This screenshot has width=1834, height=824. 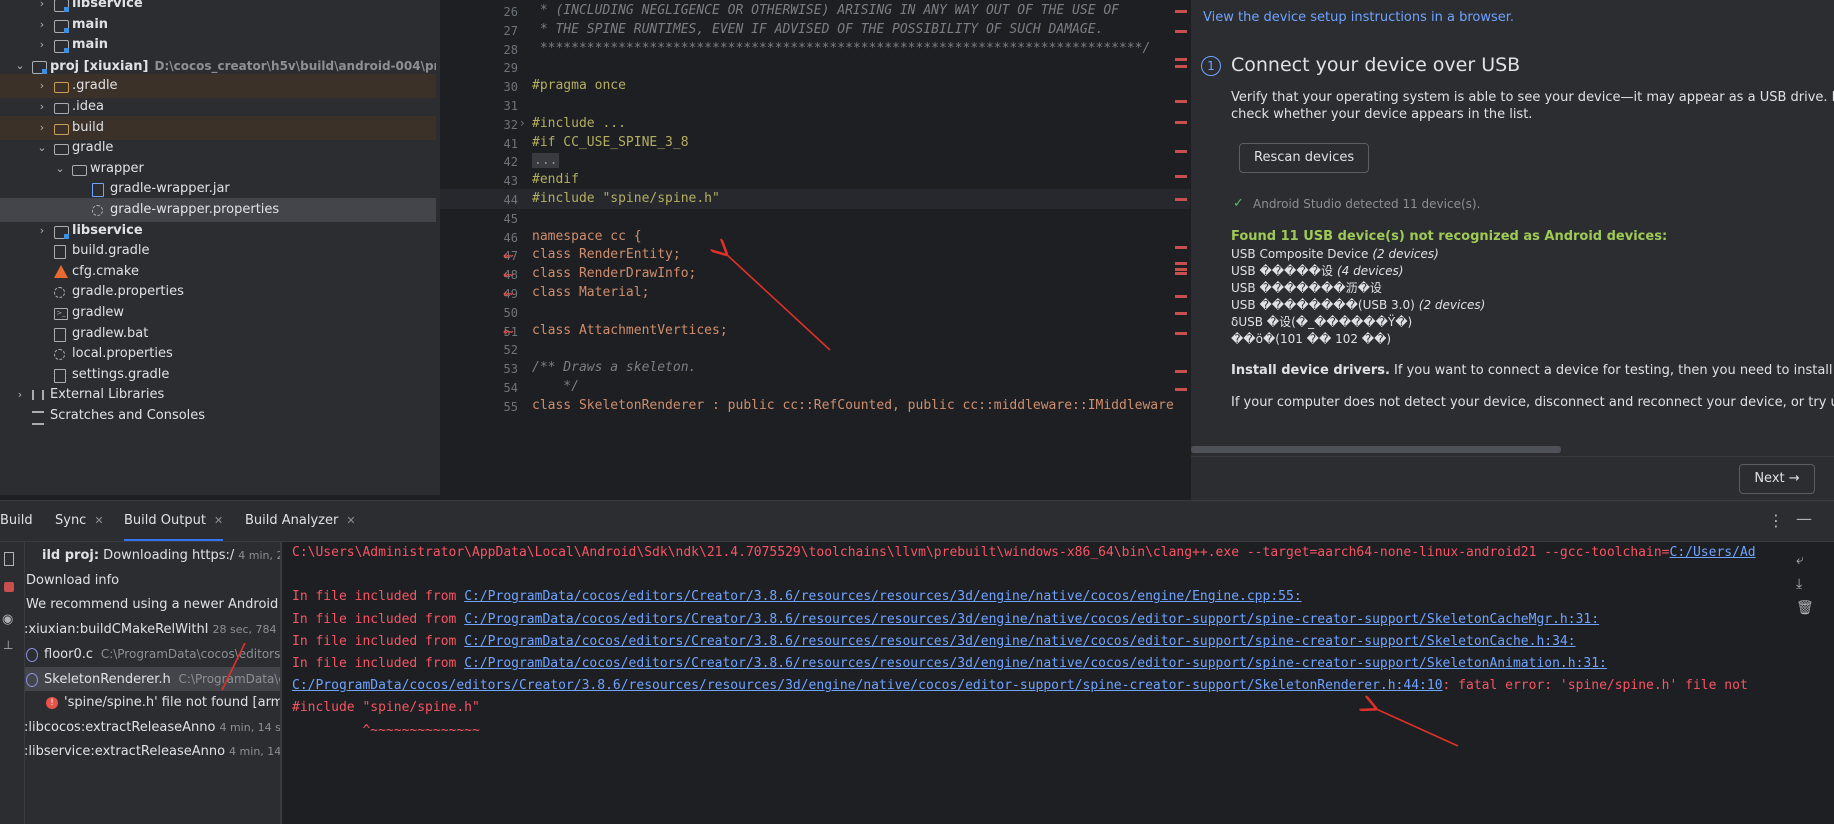 What do you see at coordinates (72, 581) in the screenshot?
I see `build-tree-label: Download info` at bounding box center [72, 581].